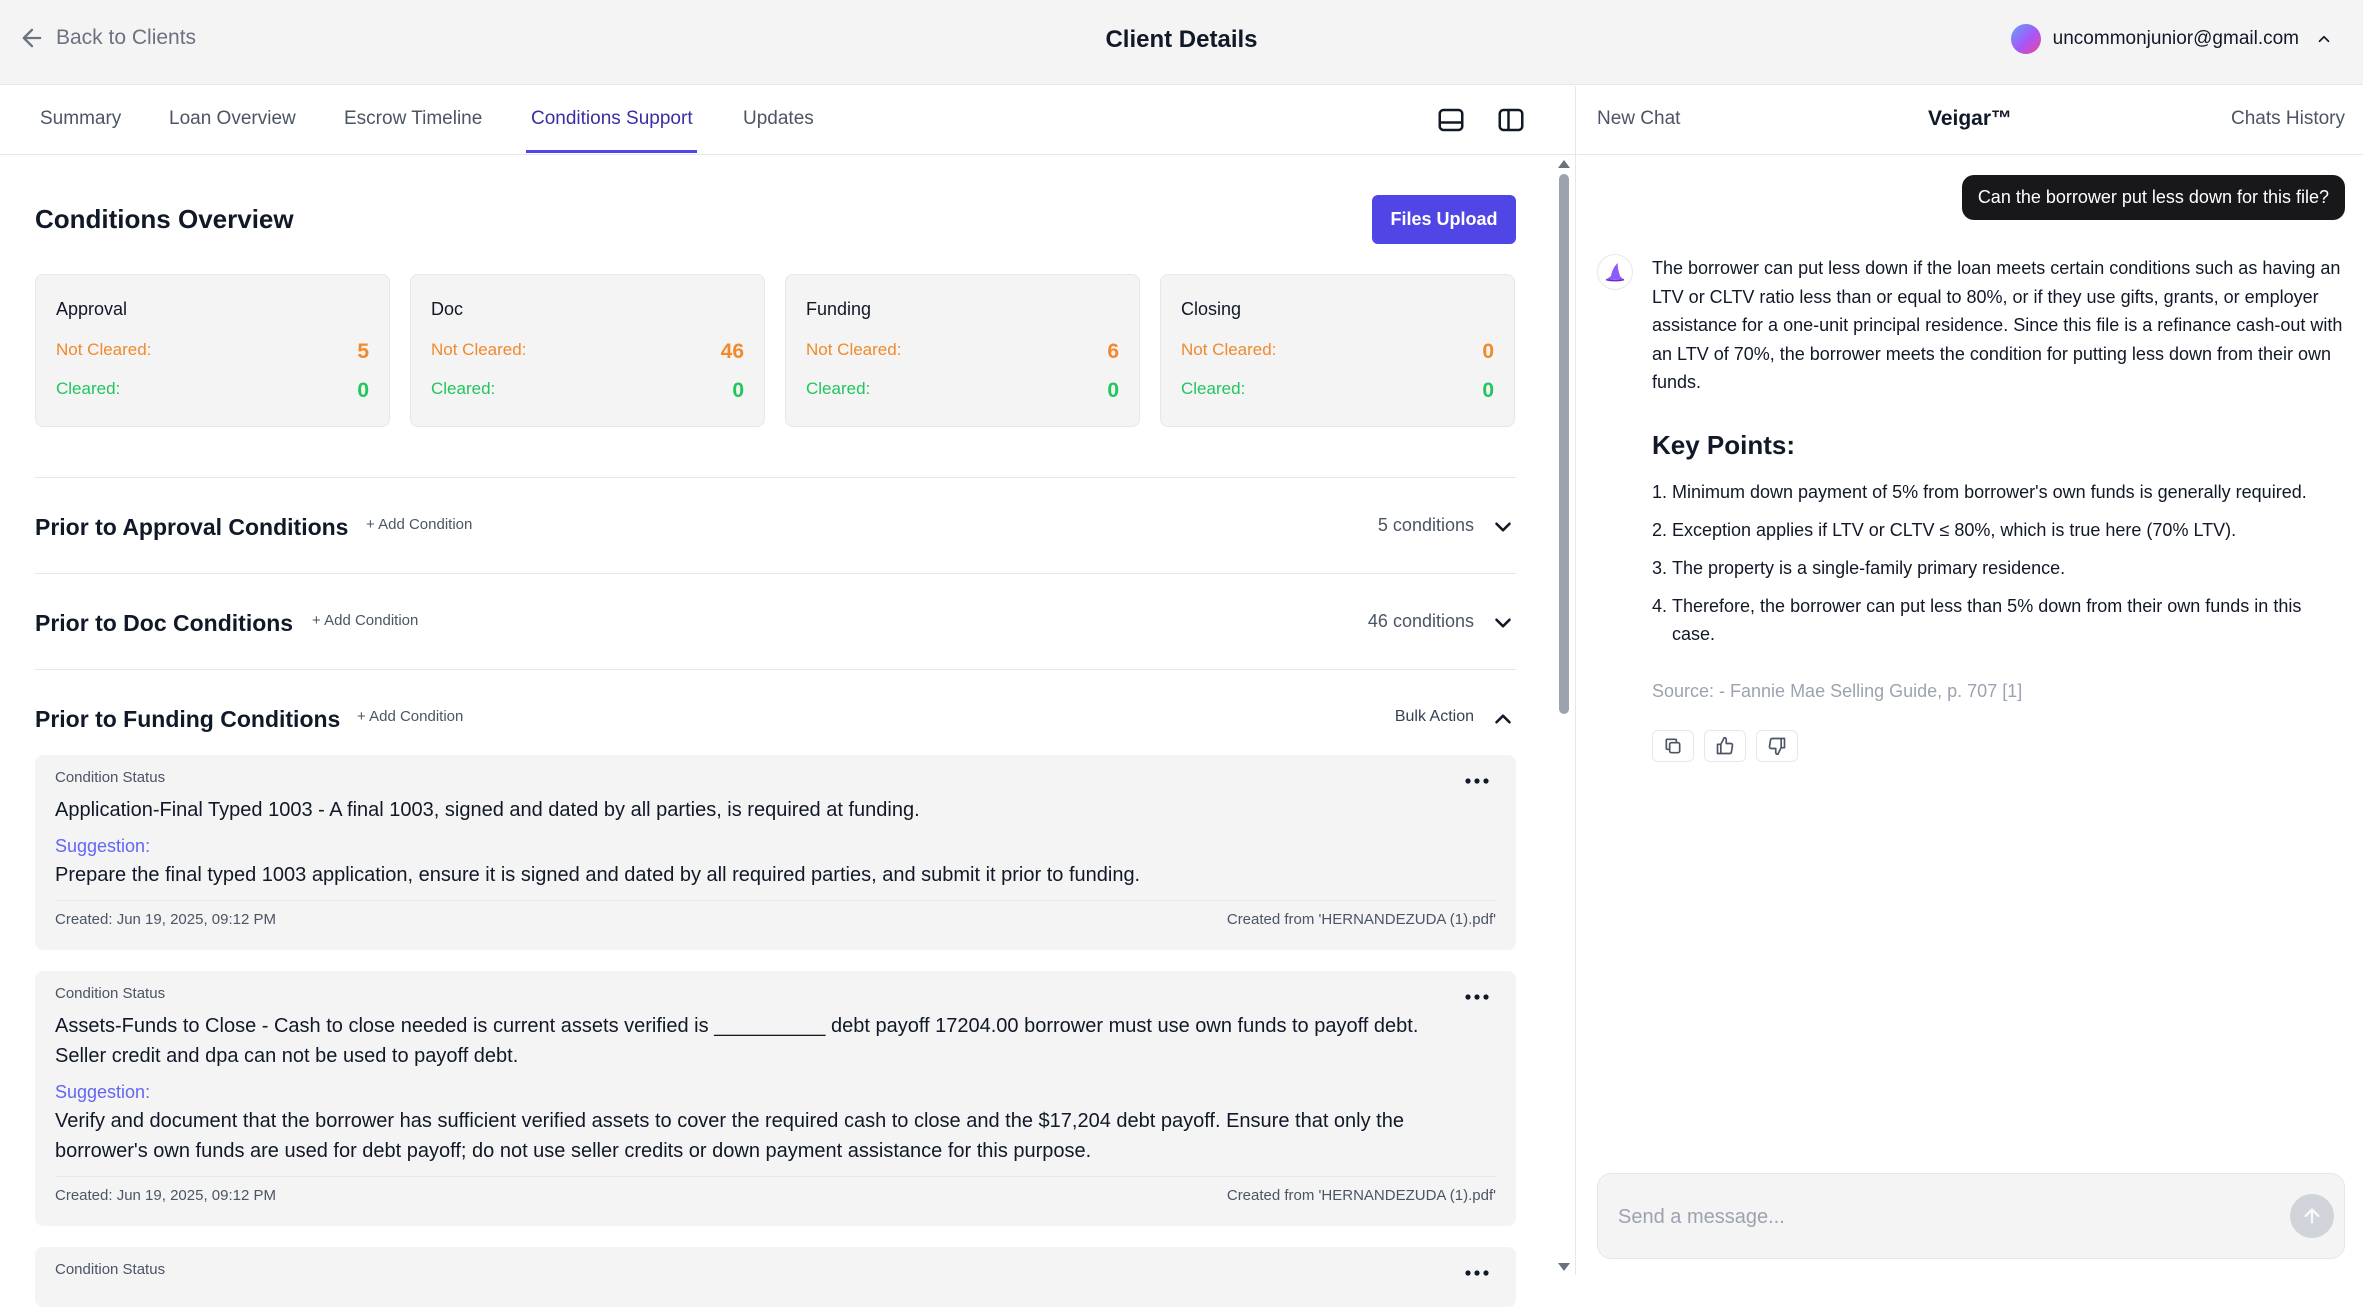  What do you see at coordinates (1660, 606) in the screenshot?
I see `list-number: 4.` at bounding box center [1660, 606].